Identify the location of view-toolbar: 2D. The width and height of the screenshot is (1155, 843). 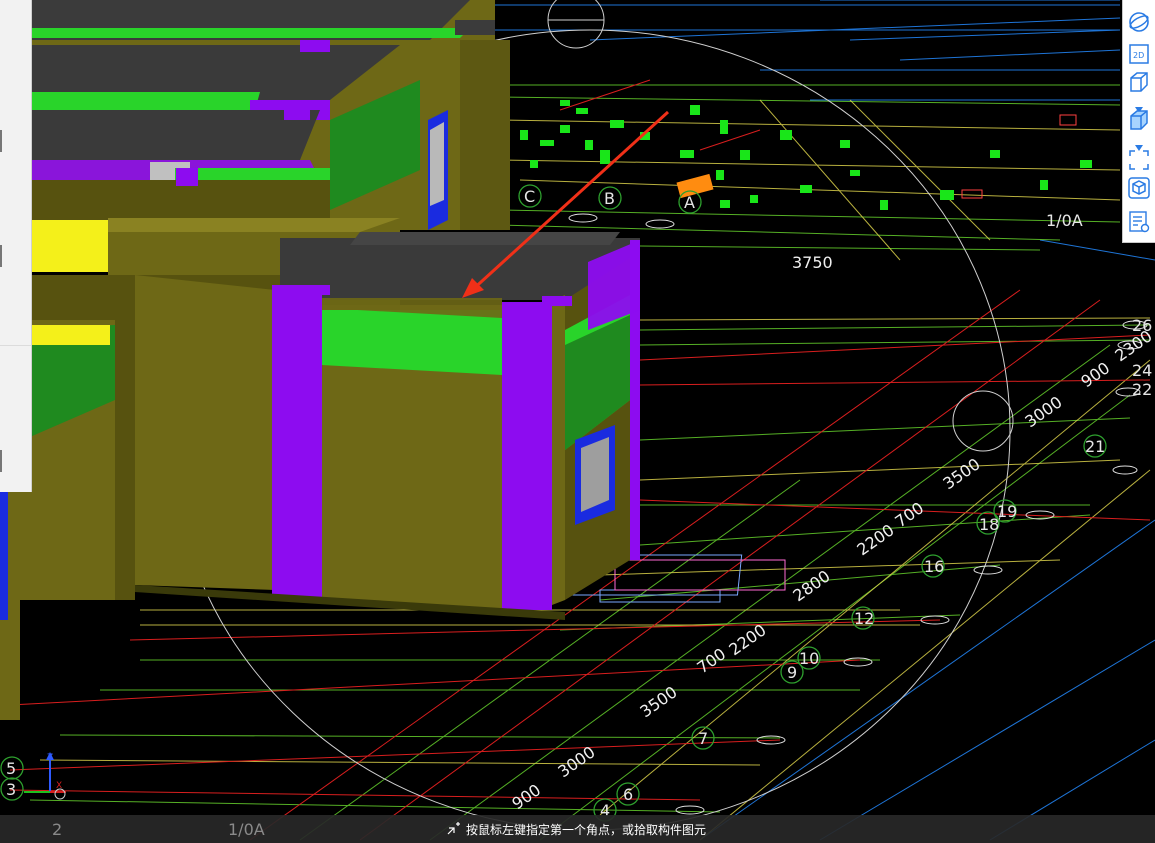
(1138, 121).